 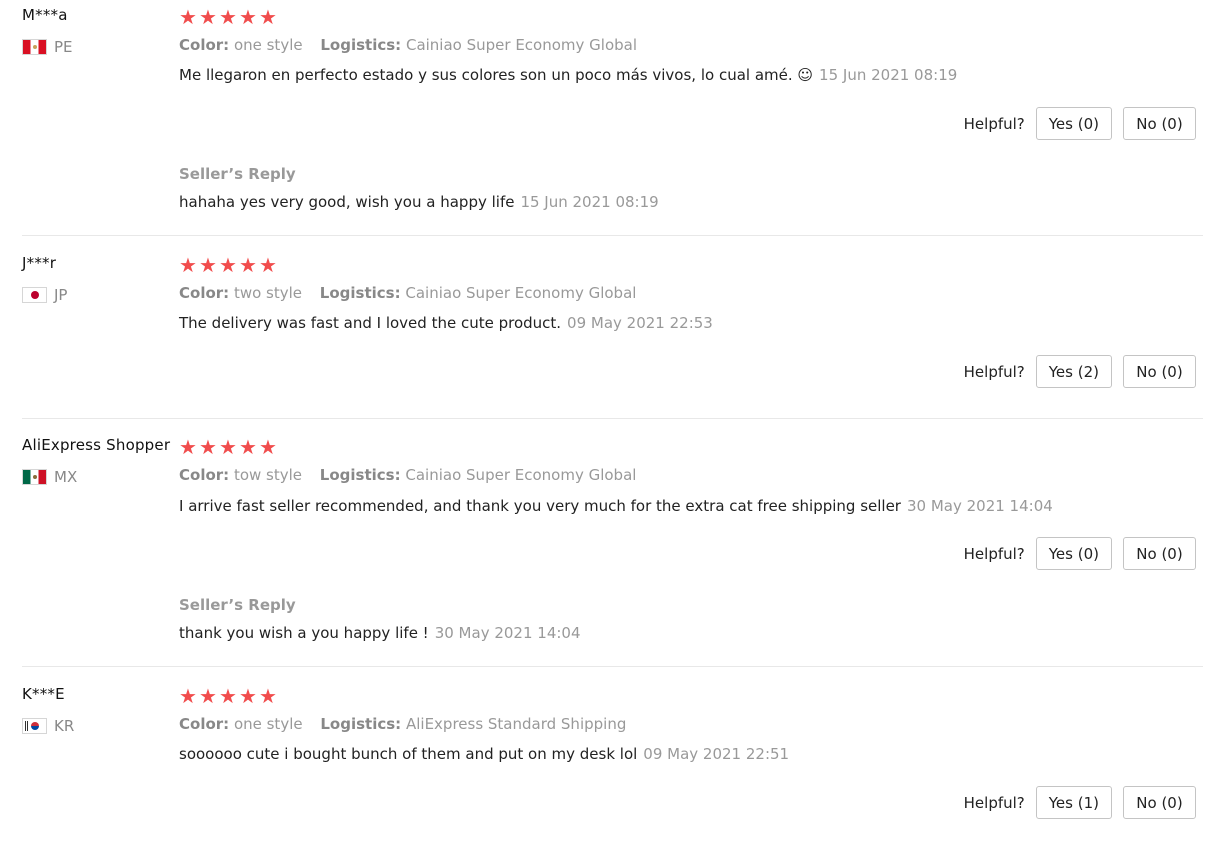 I want to click on helpful-controls: Helpful? Yes (2) No (0), so click(x=1080, y=371).